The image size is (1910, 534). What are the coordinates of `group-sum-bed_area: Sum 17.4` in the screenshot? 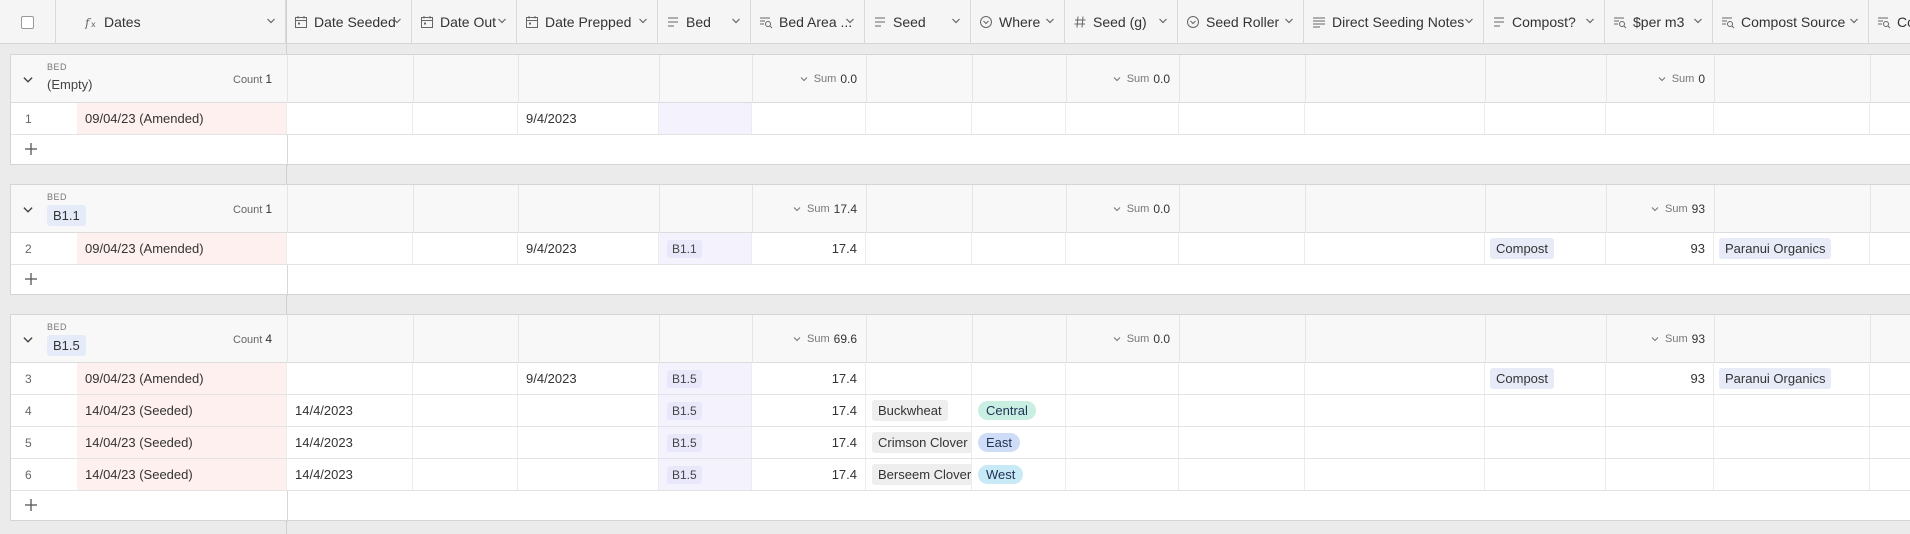 It's located at (824, 209).